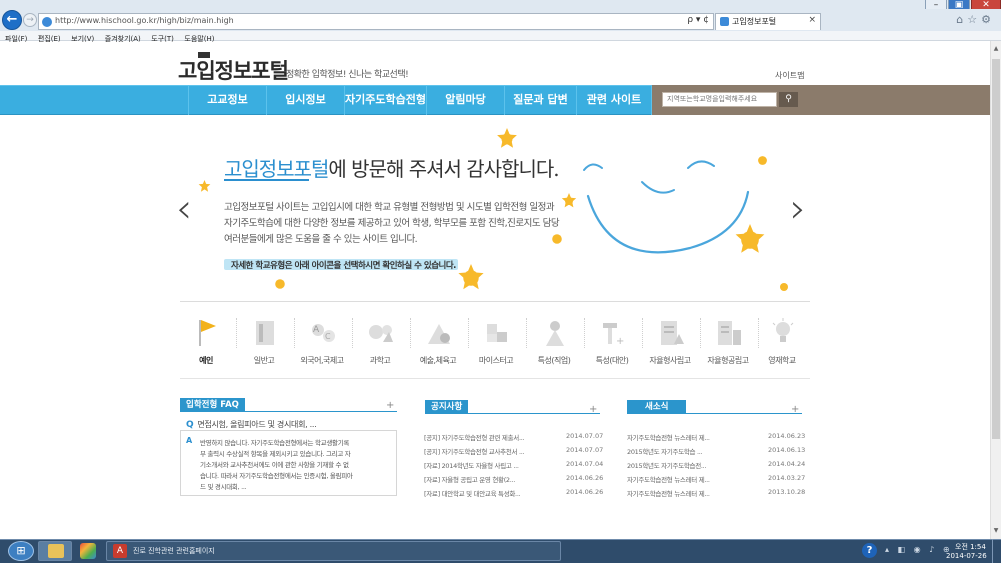 This screenshot has width=1001, height=563. Describe the element at coordinates (540, 100) in the screenshot. I see `nav-qna: 질문과 답변` at that location.